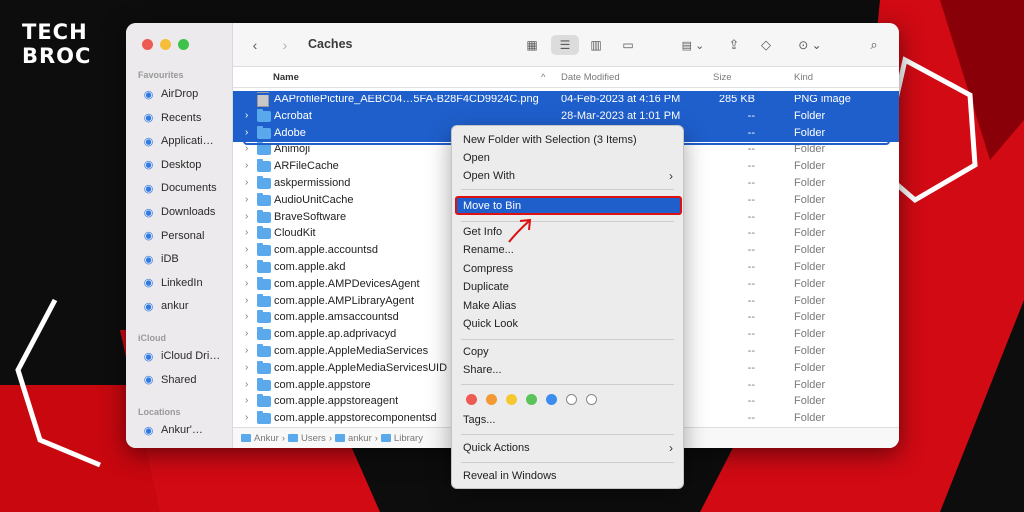  Describe the element at coordinates (874, 45) in the screenshot. I see `search-icon: ⌕` at that location.